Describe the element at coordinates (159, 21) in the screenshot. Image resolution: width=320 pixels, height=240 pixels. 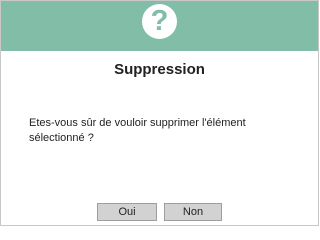
I see `question-mark-icon: ?` at that location.